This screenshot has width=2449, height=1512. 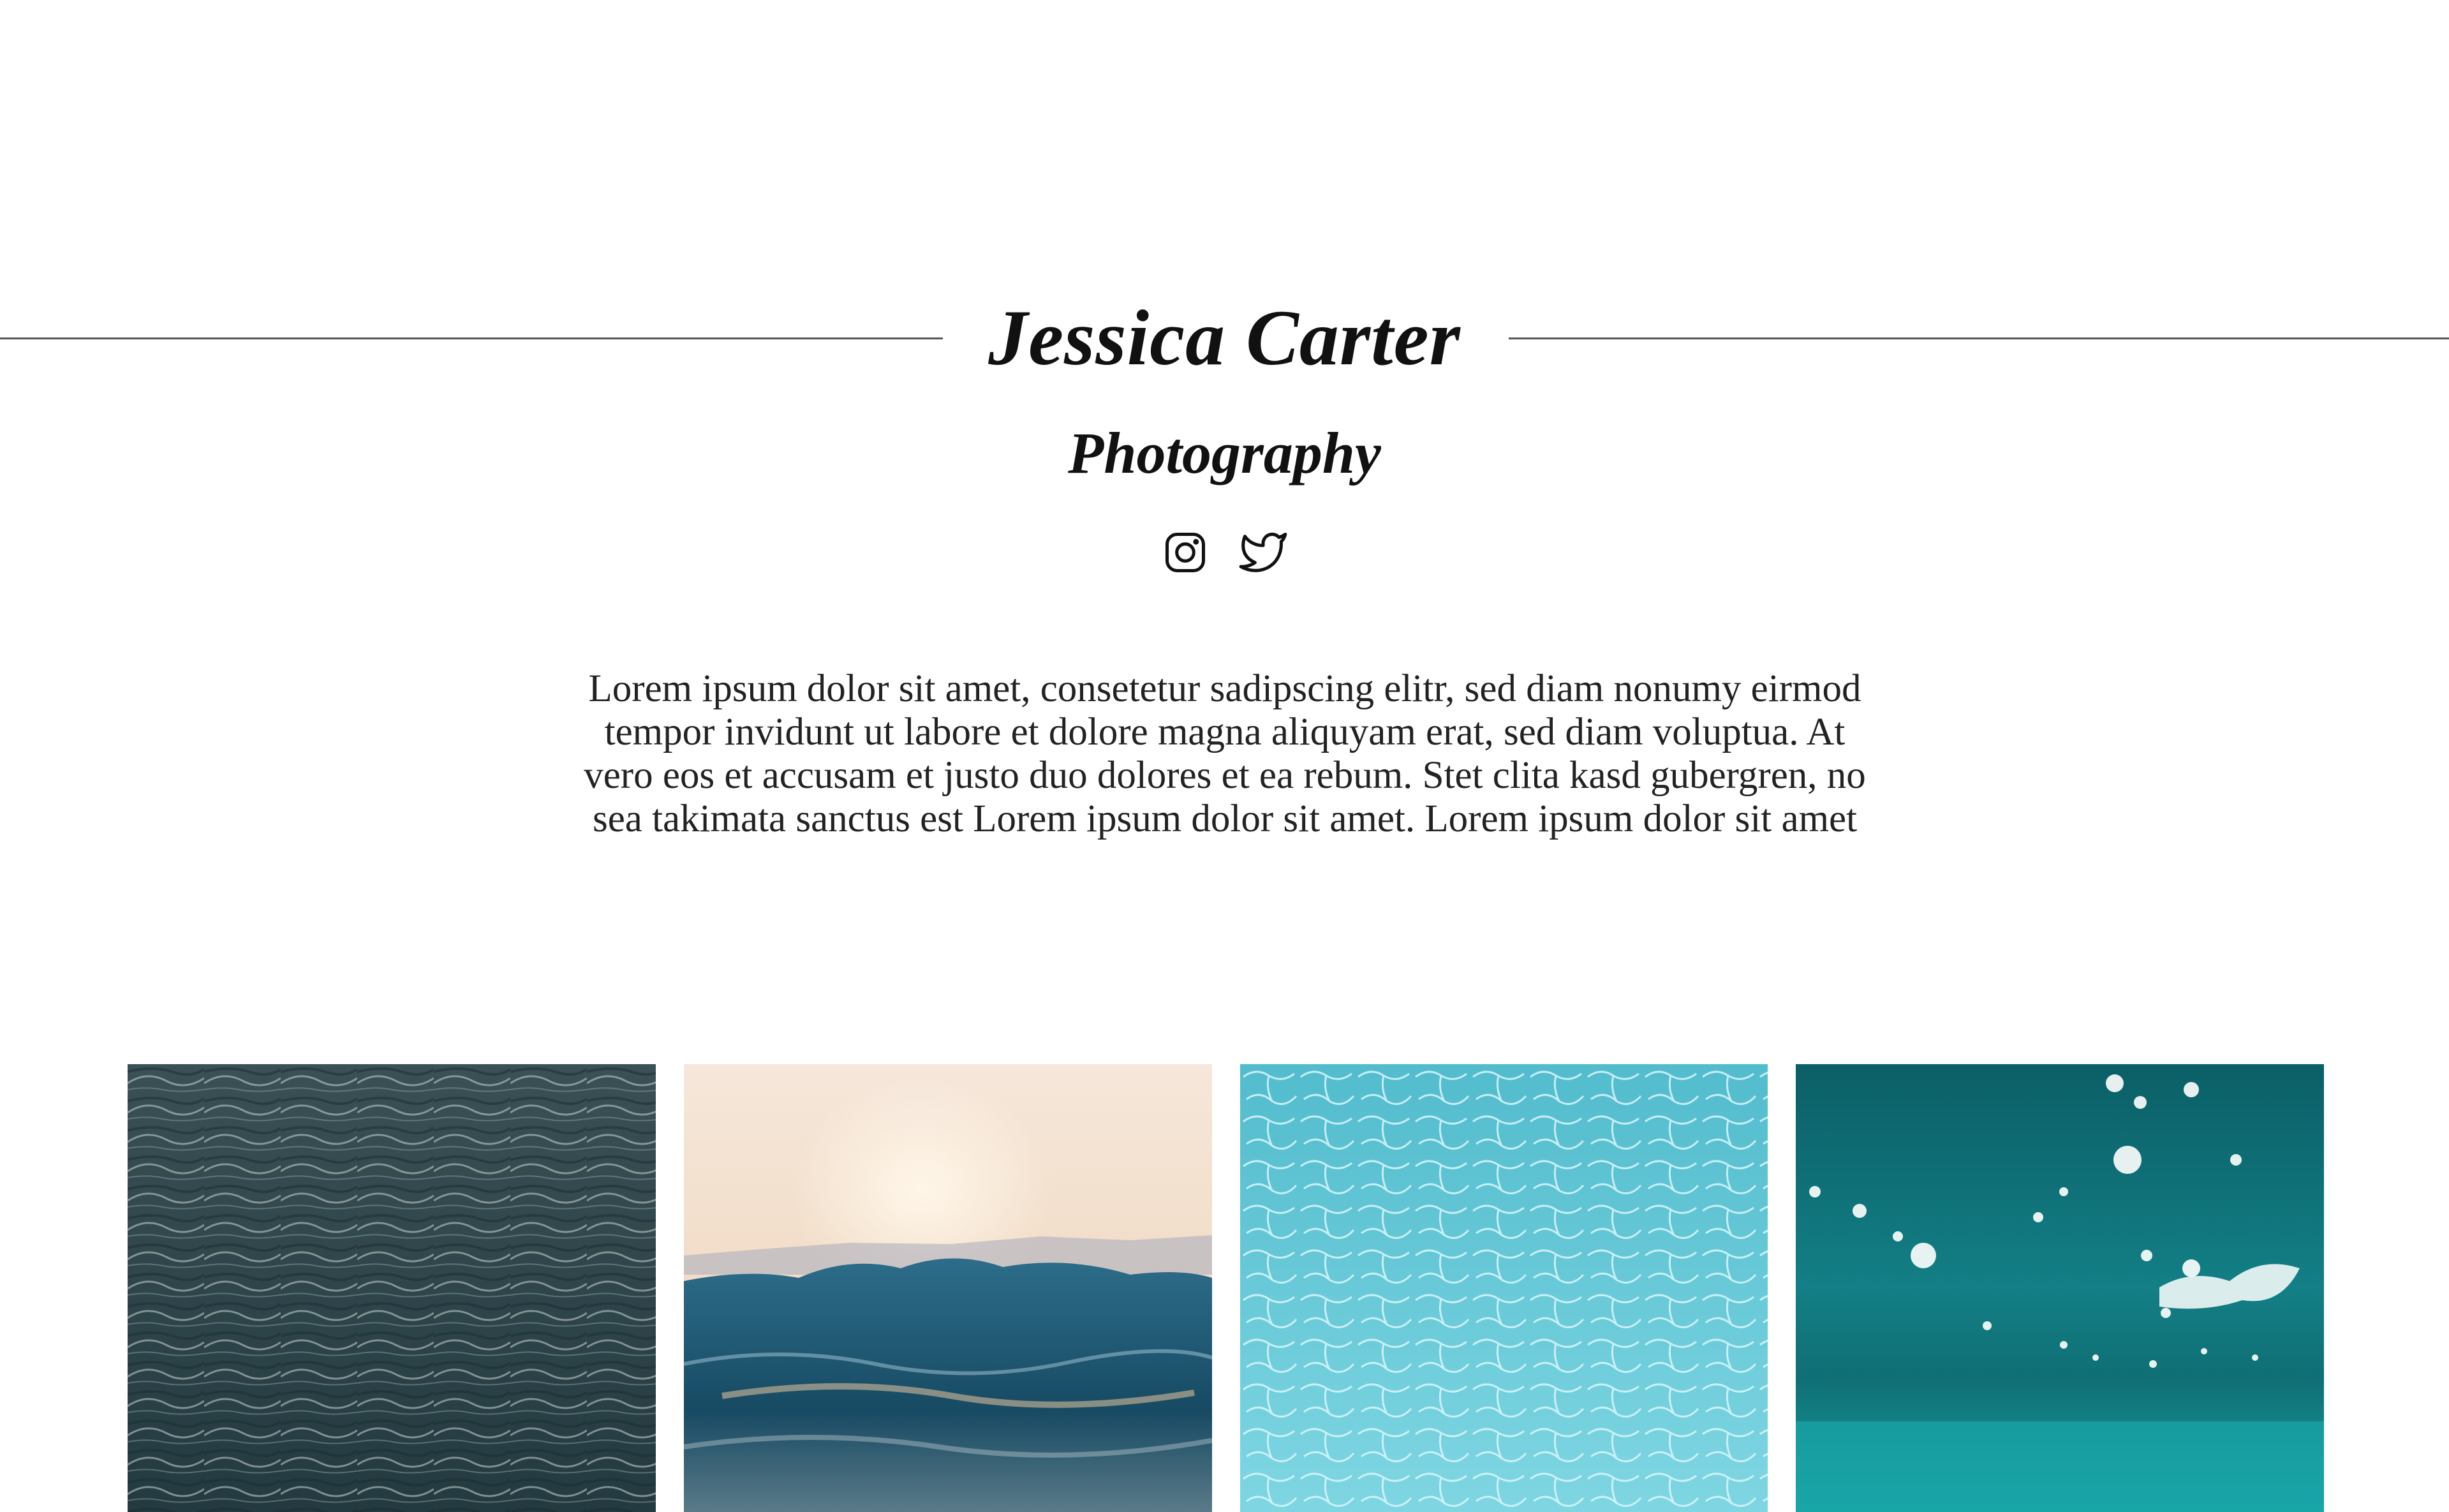 I want to click on underwater-bubbles-image, so click(x=2060, y=1288).